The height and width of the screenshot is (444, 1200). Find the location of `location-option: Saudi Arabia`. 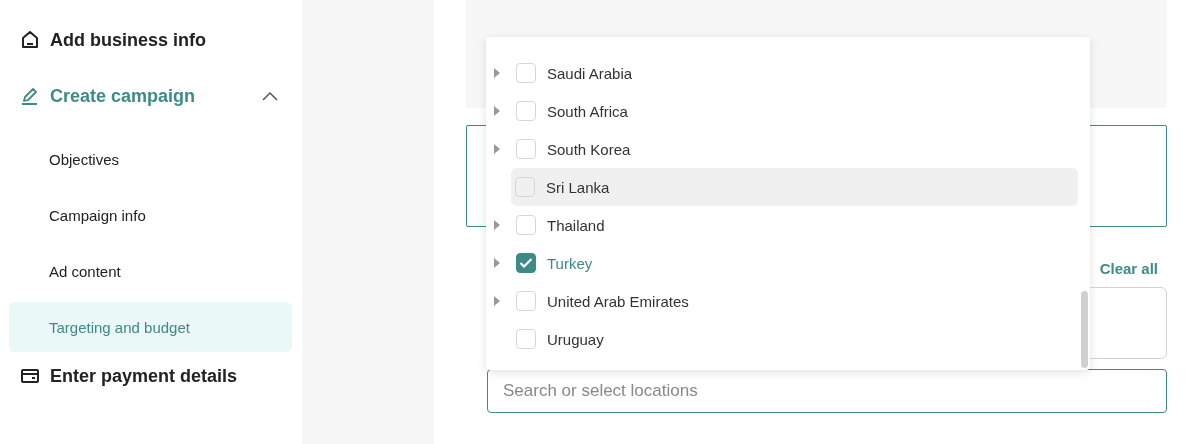

location-option: Saudi Arabia is located at coordinates (784, 73).